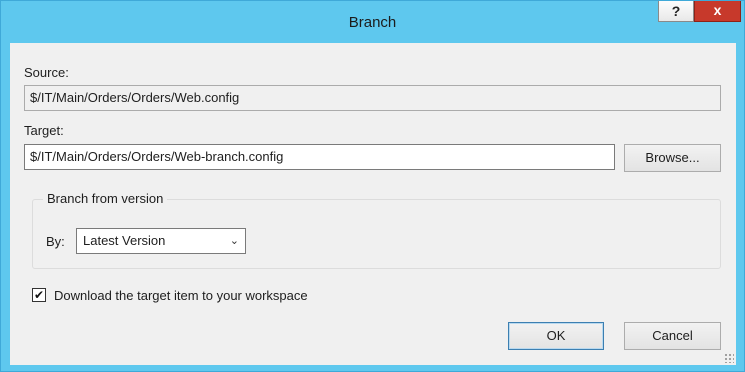 The image size is (745, 372). I want to click on version-type-value: Latest Version, so click(124, 240).